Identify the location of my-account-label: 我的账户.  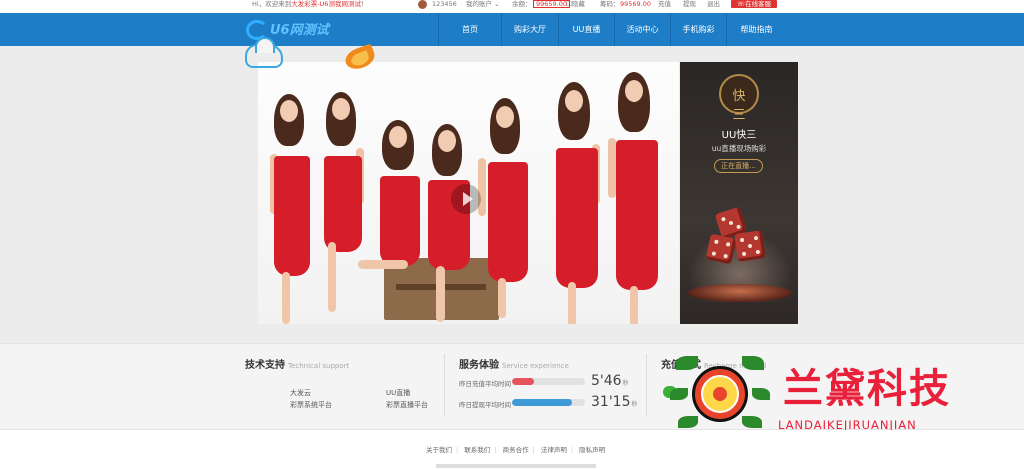
(479, 4).